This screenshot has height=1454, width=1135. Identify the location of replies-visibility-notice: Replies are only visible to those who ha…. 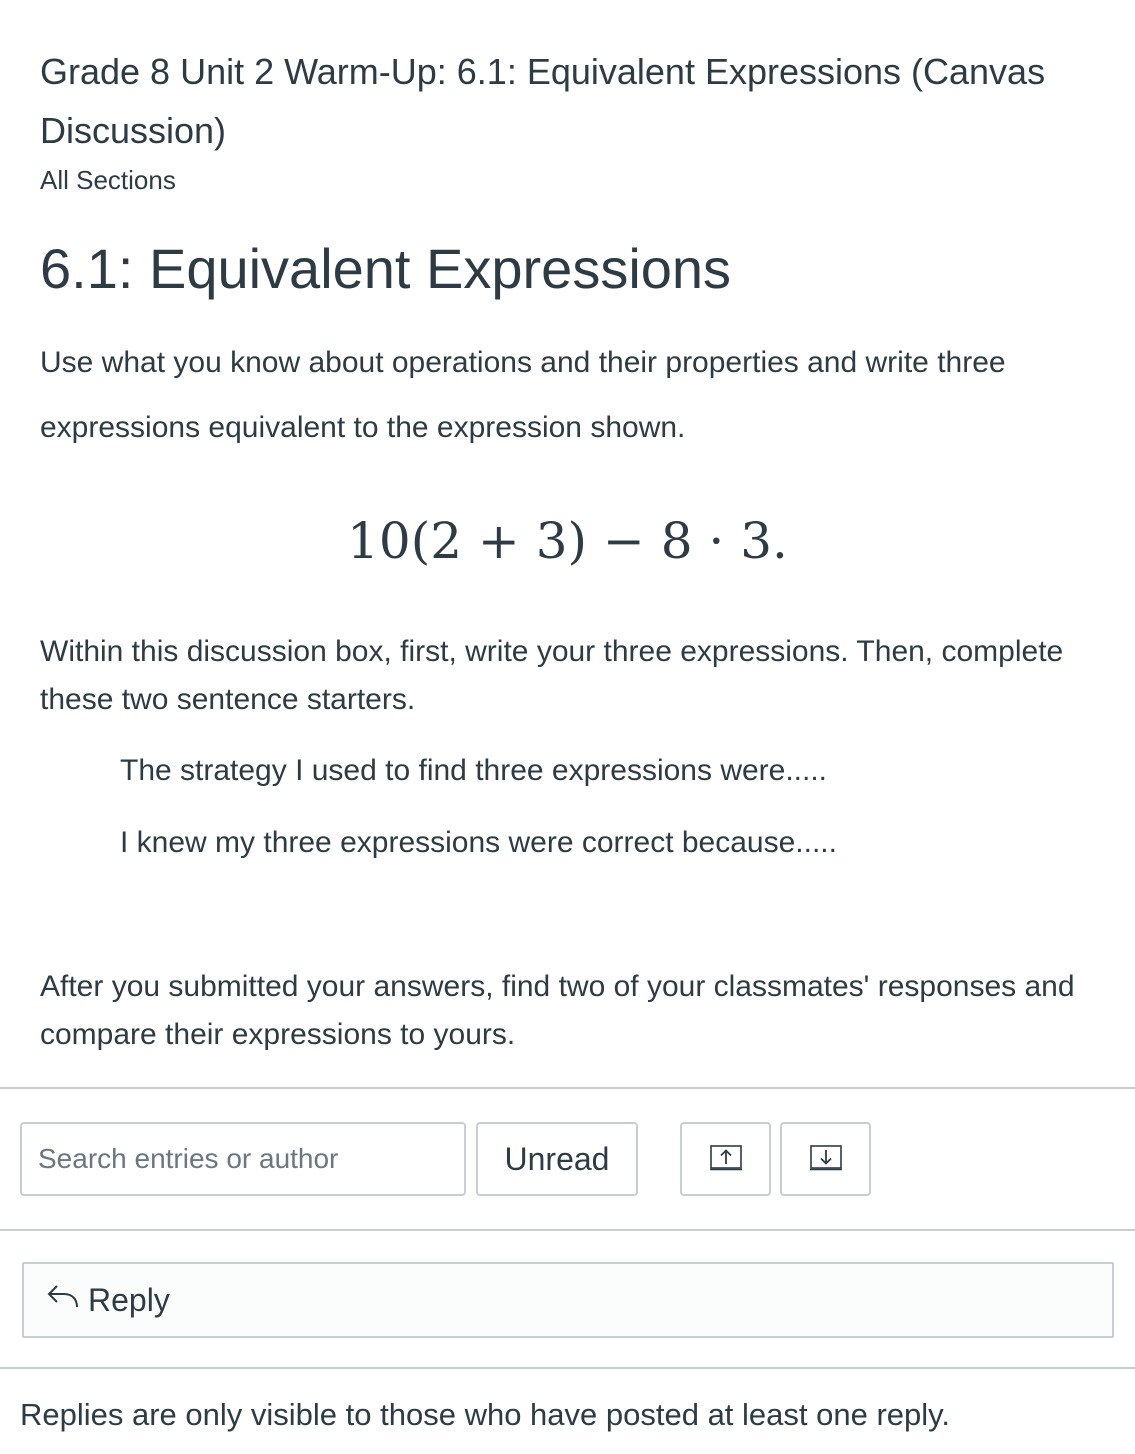
(485, 1414).